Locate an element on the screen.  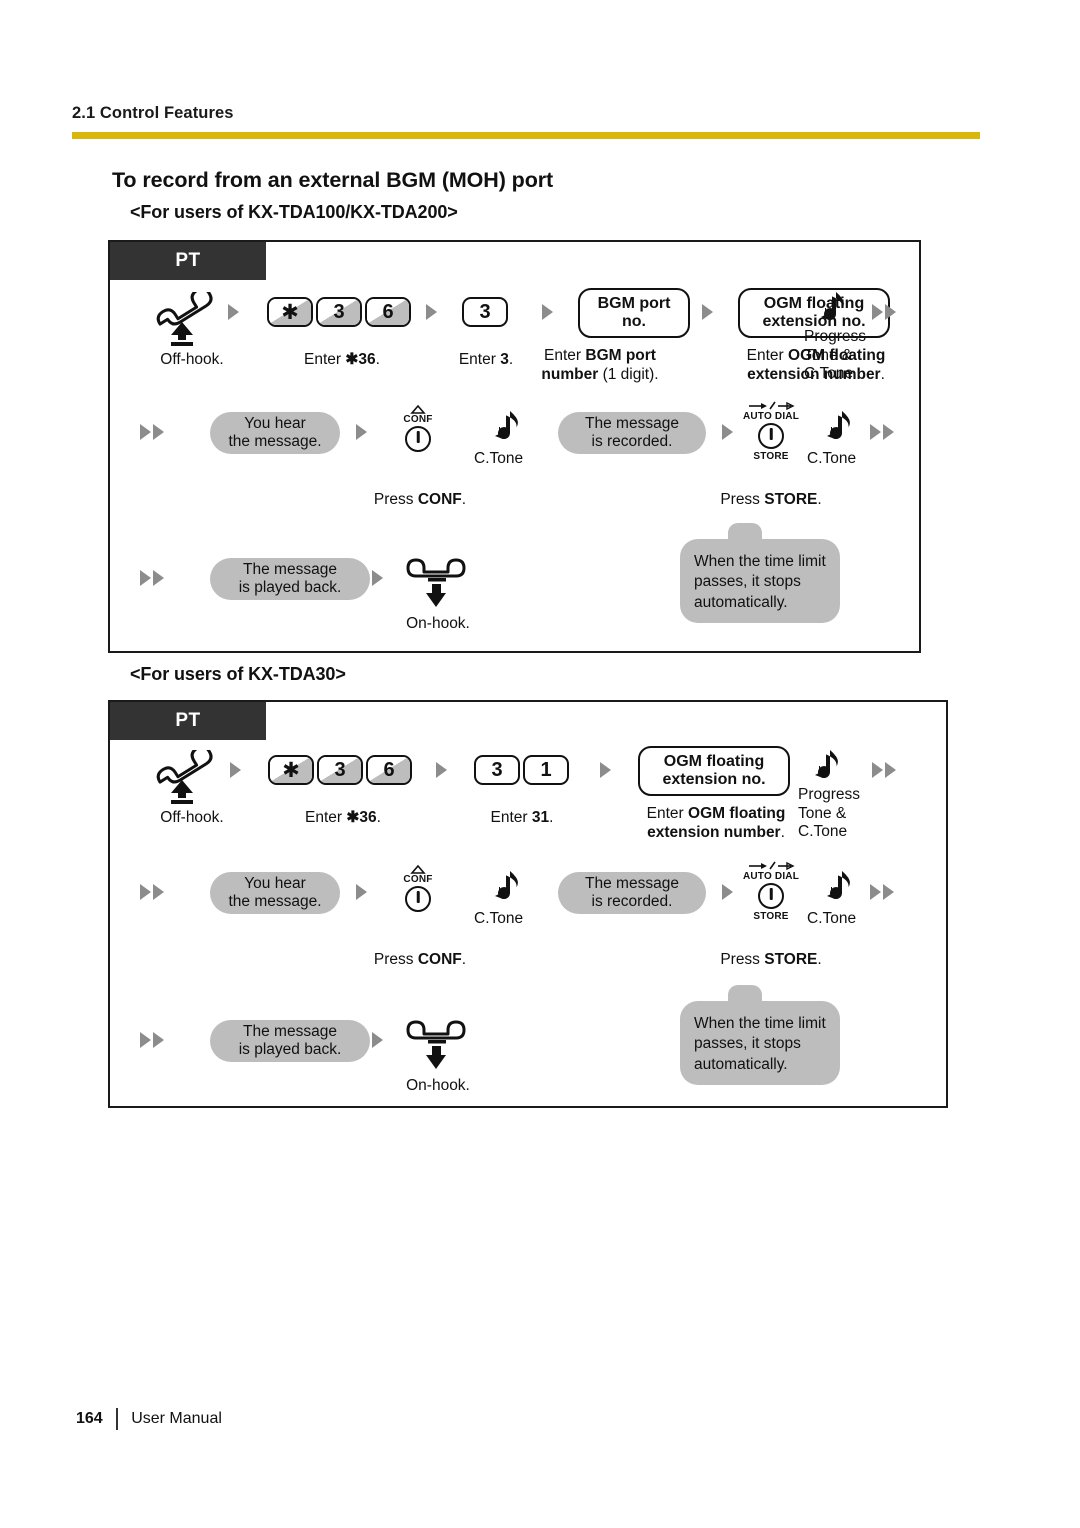
ctone-label-2: C.Tone is located at coordinates (832, 458).